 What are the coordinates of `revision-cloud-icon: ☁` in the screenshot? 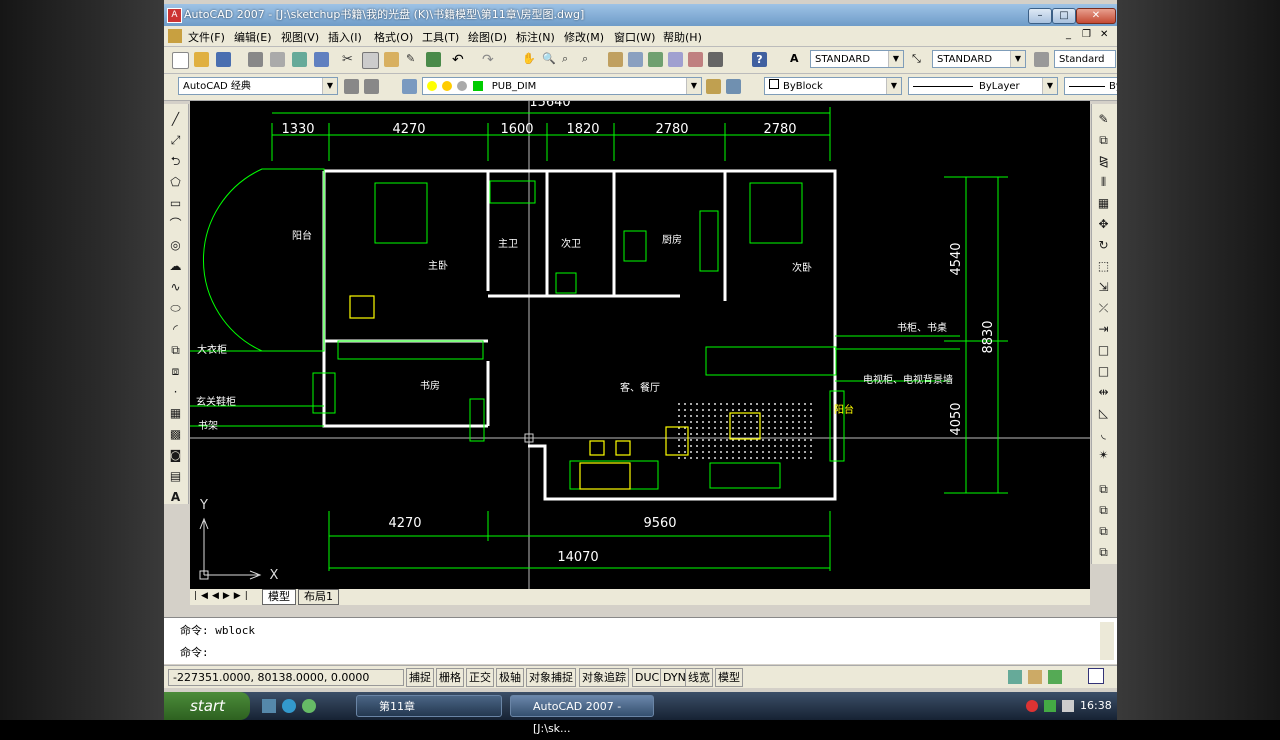 It's located at (175, 266).